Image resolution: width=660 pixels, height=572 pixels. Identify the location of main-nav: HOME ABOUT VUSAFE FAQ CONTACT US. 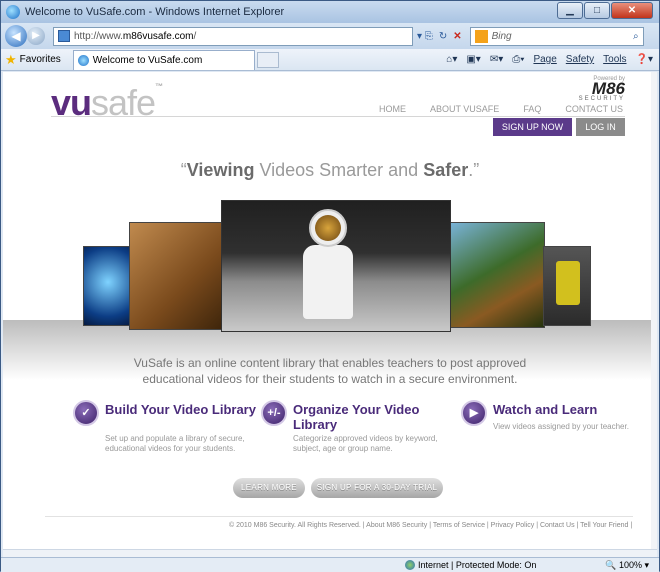
(501, 109).